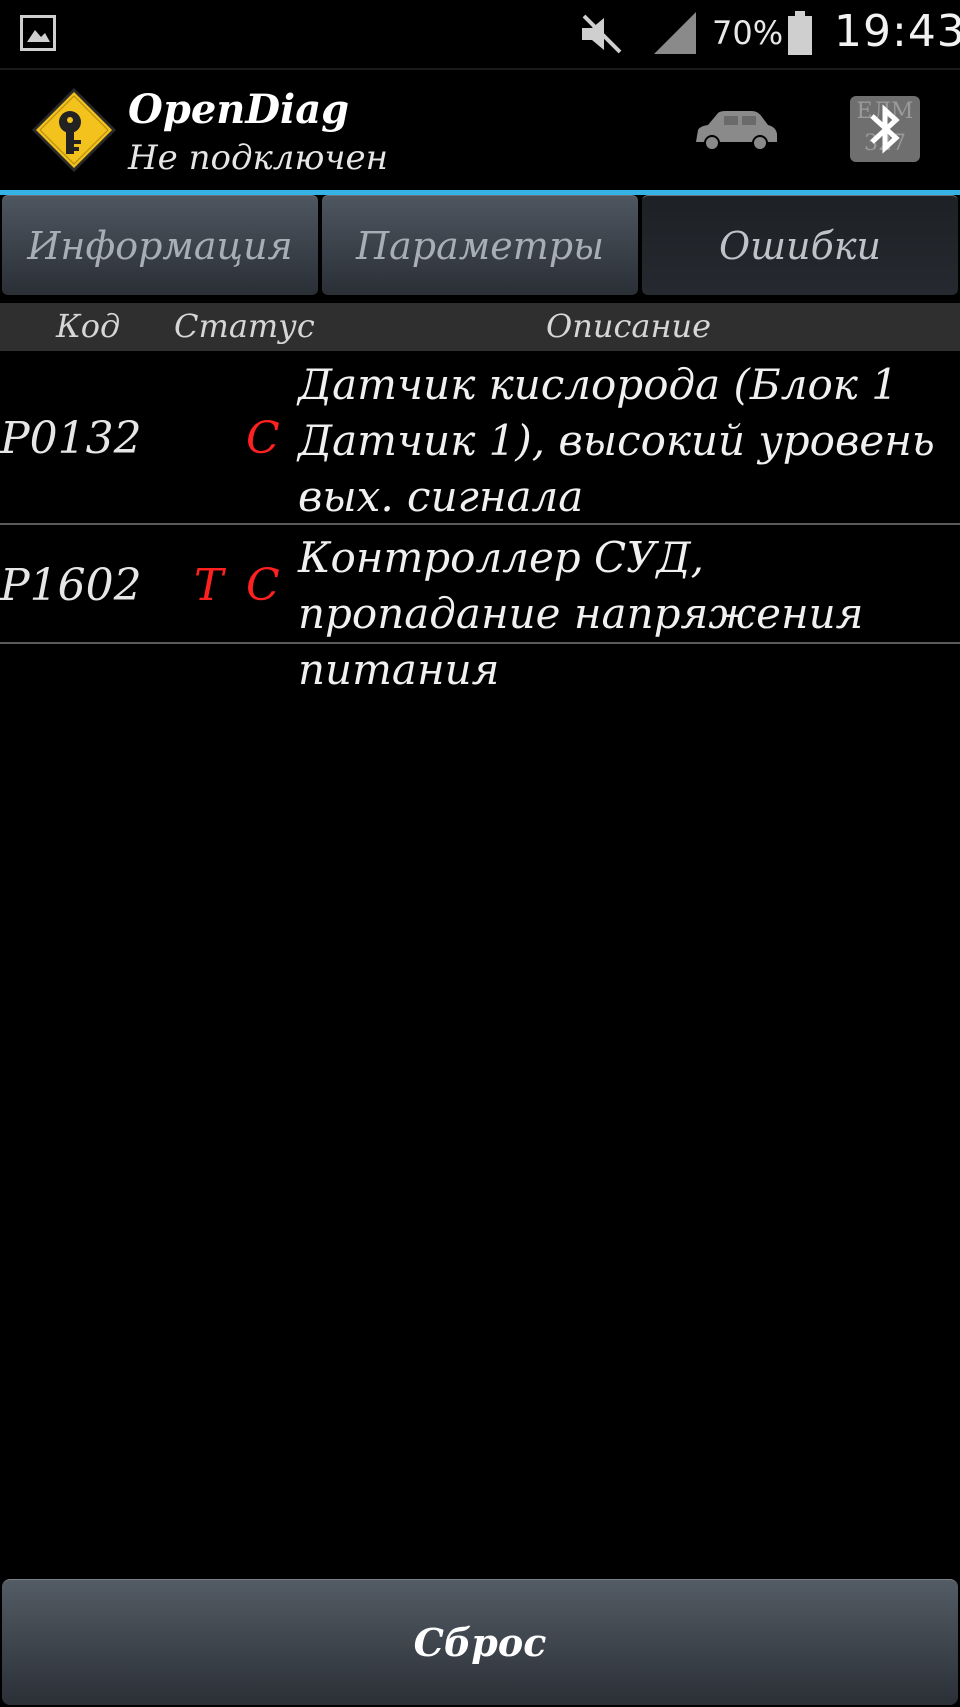 Image resolution: width=960 pixels, height=1707 pixels. I want to click on bluetooth-icon, so click(885, 129).